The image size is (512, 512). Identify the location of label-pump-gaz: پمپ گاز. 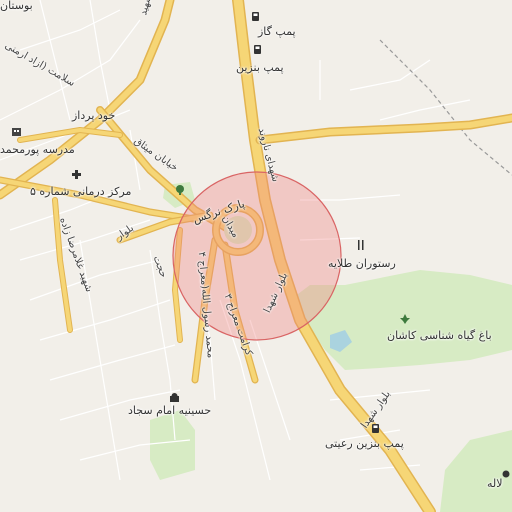
(277, 31).